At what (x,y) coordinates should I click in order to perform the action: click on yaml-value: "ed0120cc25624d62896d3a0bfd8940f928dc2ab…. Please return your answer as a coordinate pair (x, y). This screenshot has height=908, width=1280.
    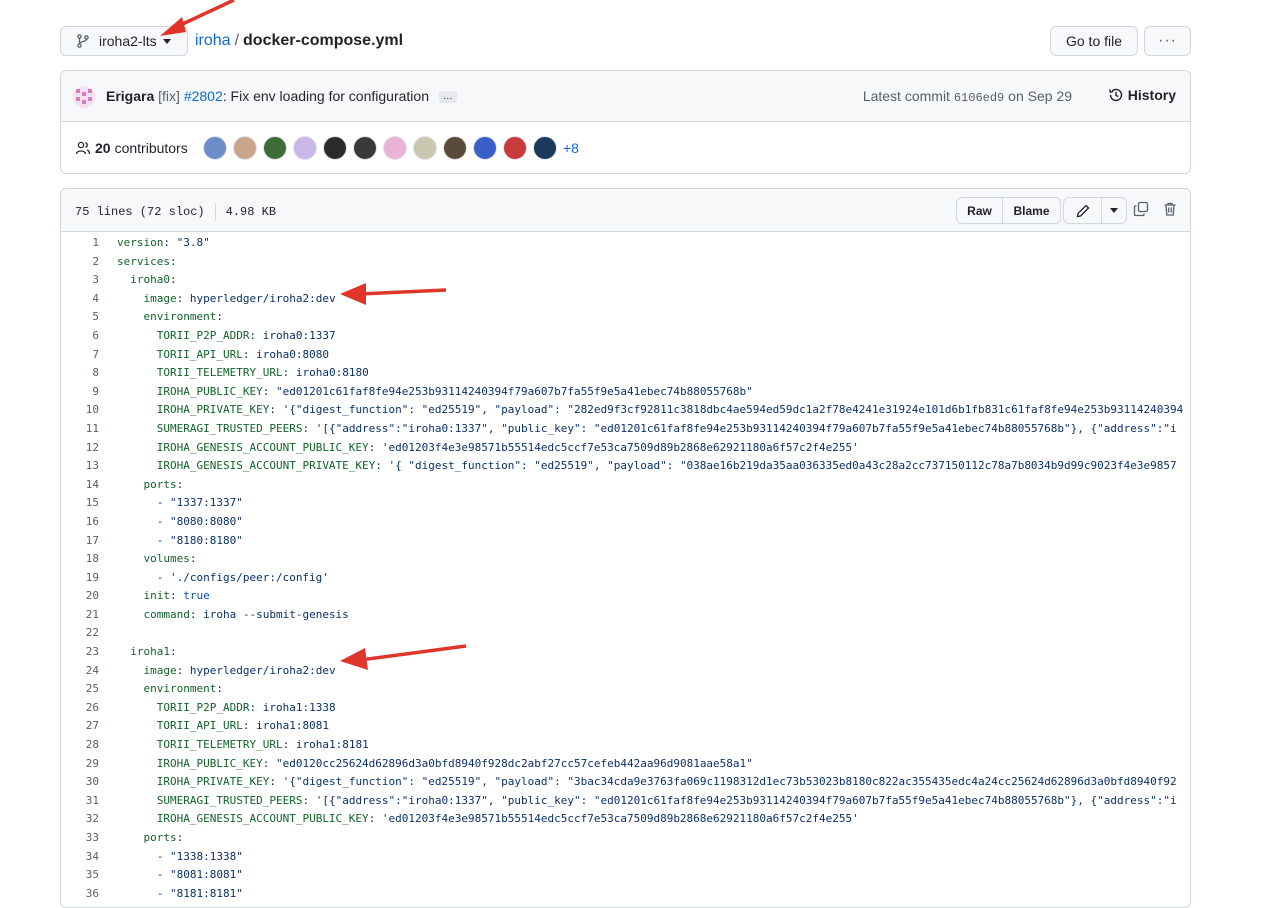
    Looking at the image, I should click on (514, 763).